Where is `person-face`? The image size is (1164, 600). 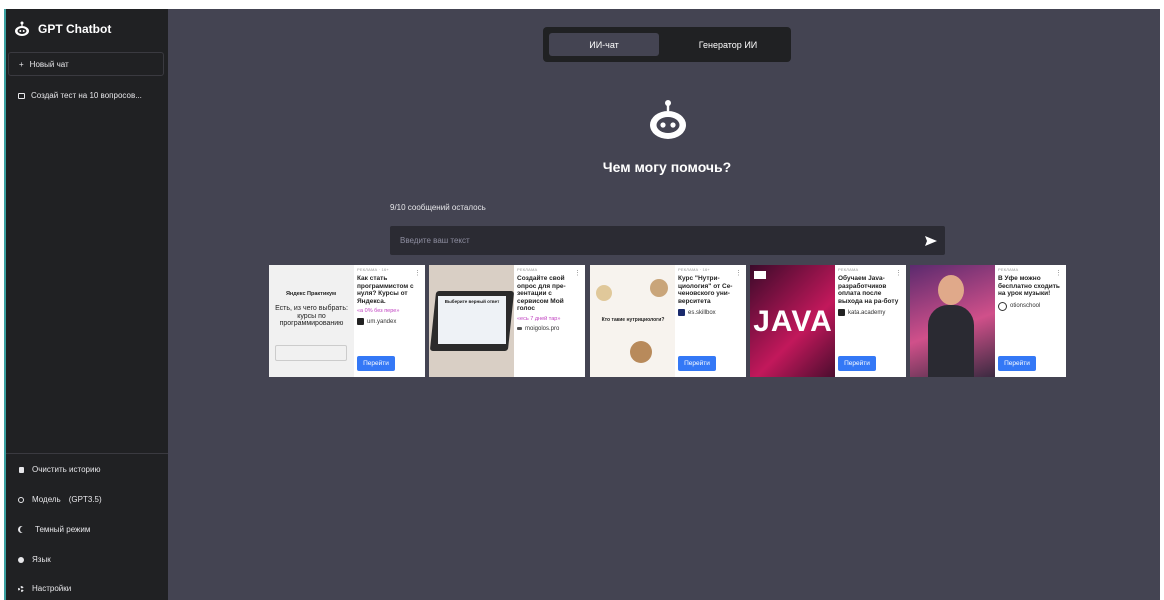 person-face is located at coordinates (951, 290).